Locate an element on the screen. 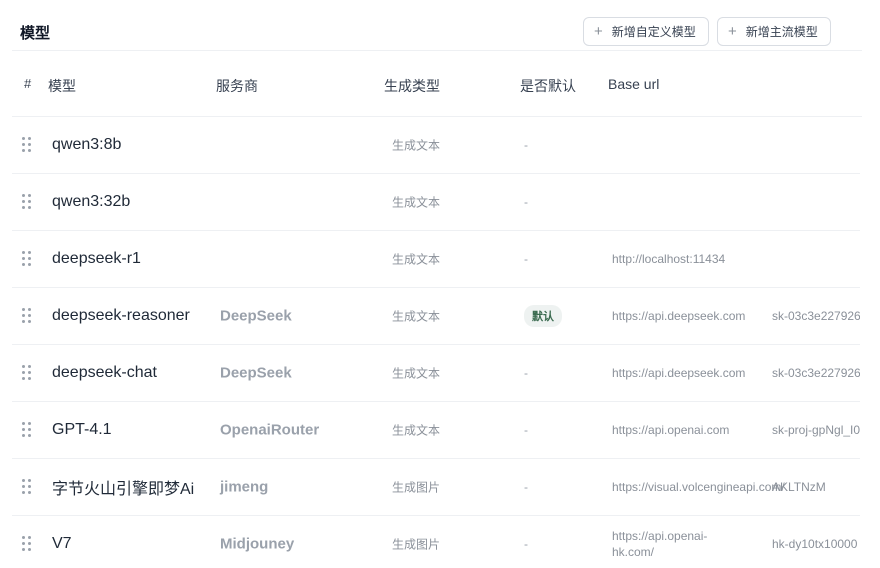 Image resolution: width=880 pixels, height=568 pixels. header-divider is located at coordinates (437, 50).